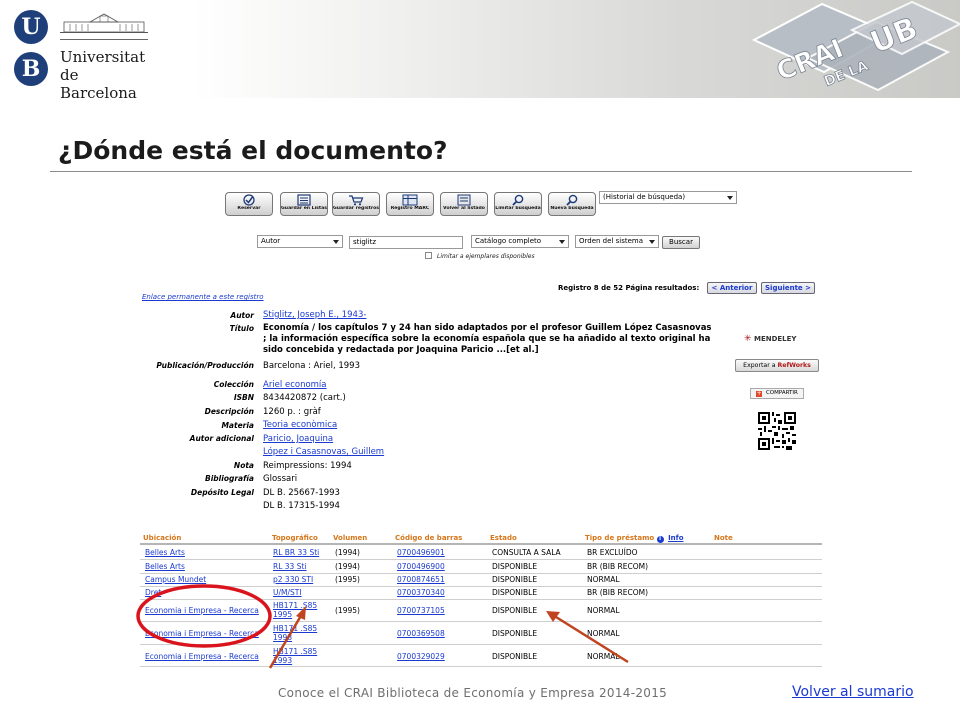  What do you see at coordinates (295, 385) in the screenshot?
I see `coleccion-link: Ariel economía` at bounding box center [295, 385].